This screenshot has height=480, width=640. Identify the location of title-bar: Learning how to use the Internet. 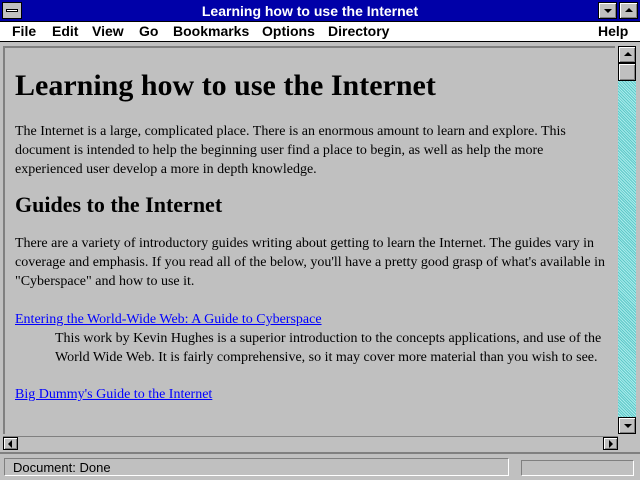
(320, 11).